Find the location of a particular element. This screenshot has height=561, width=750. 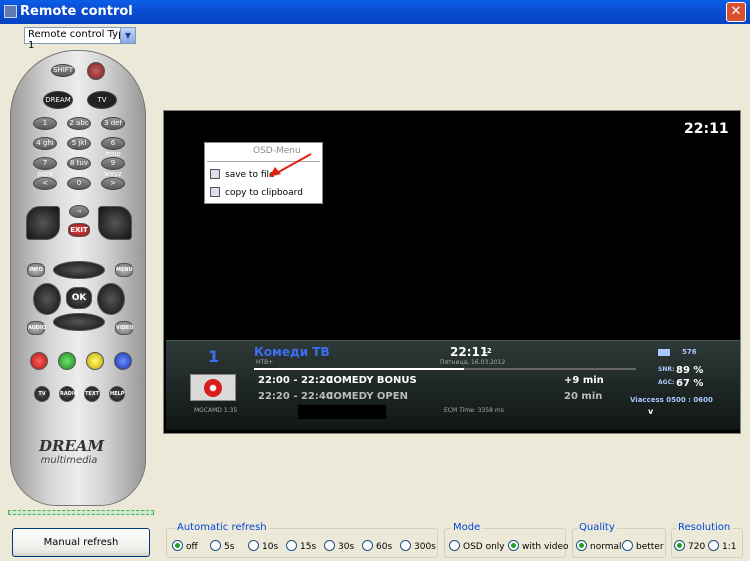

osd-channel-number: 1 is located at coordinates (214, 356).